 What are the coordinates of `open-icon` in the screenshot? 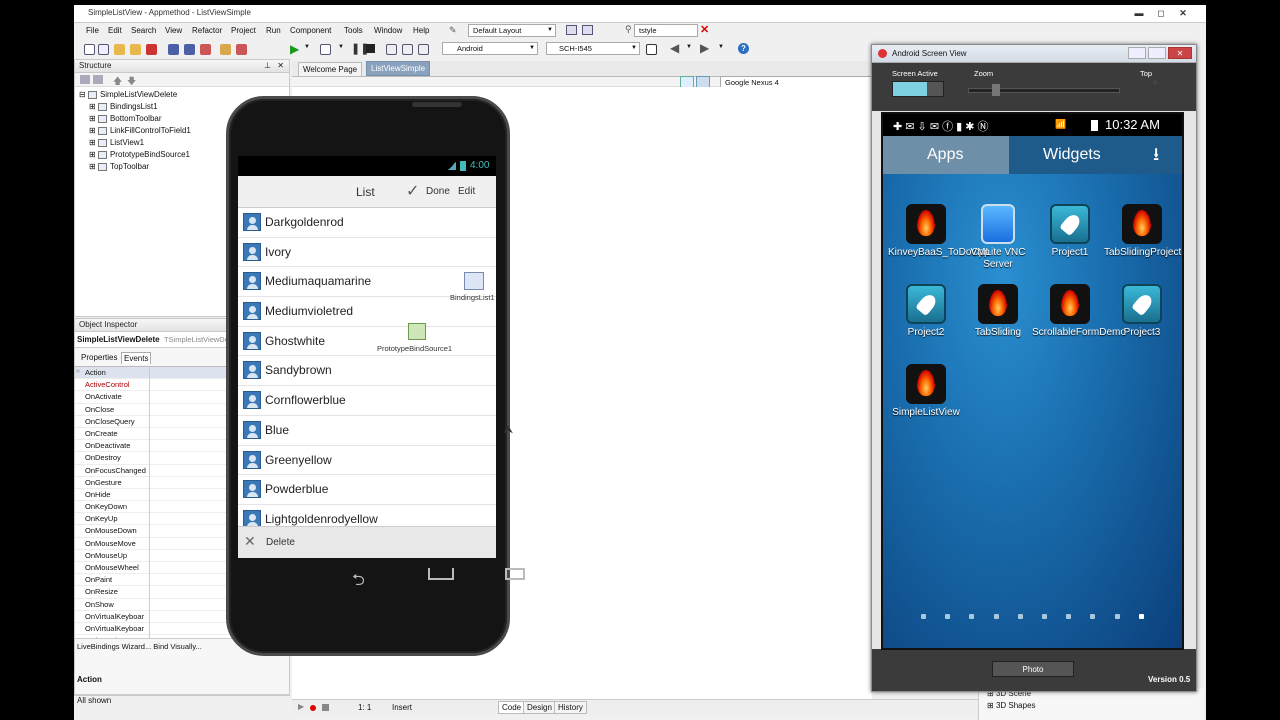 It's located at (119, 49).